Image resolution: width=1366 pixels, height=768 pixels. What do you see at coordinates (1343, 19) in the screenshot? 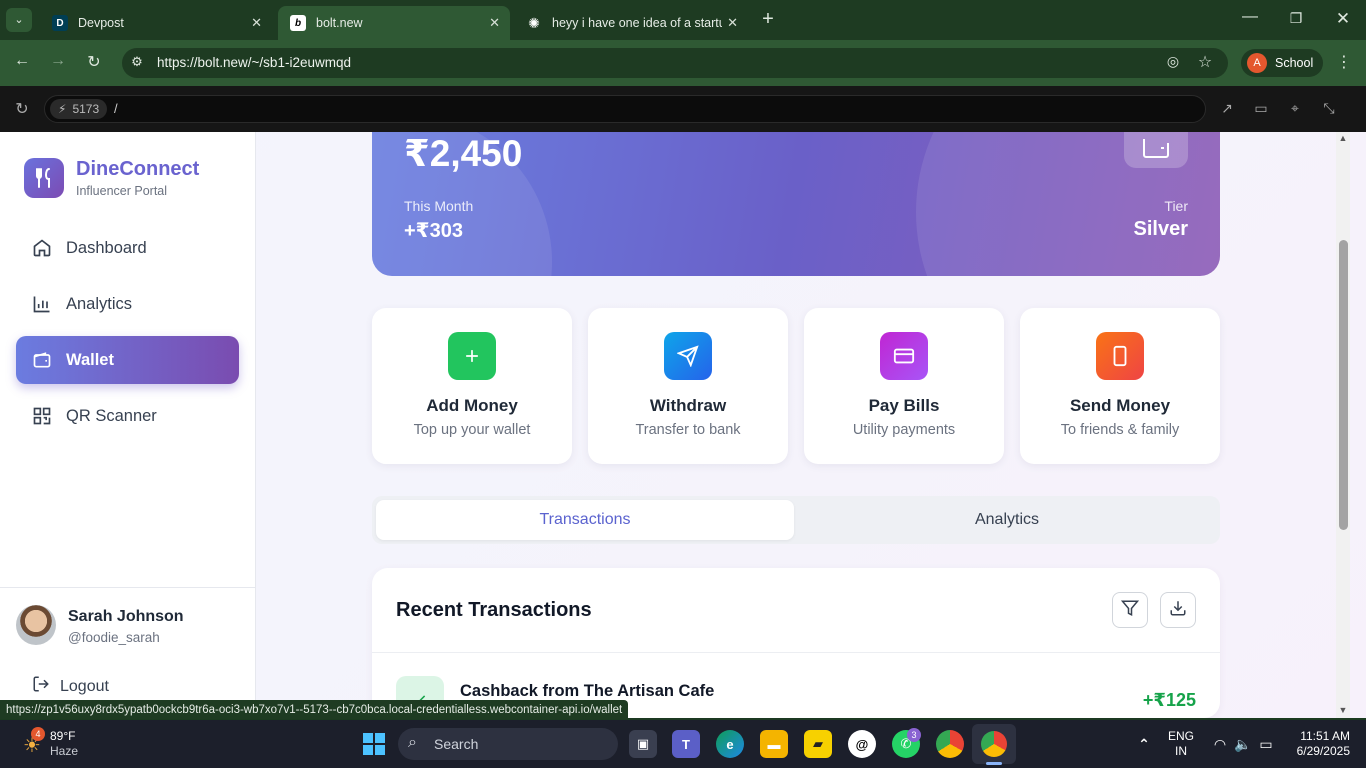
I see `close-window-icon: ✕` at bounding box center [1343, 19].